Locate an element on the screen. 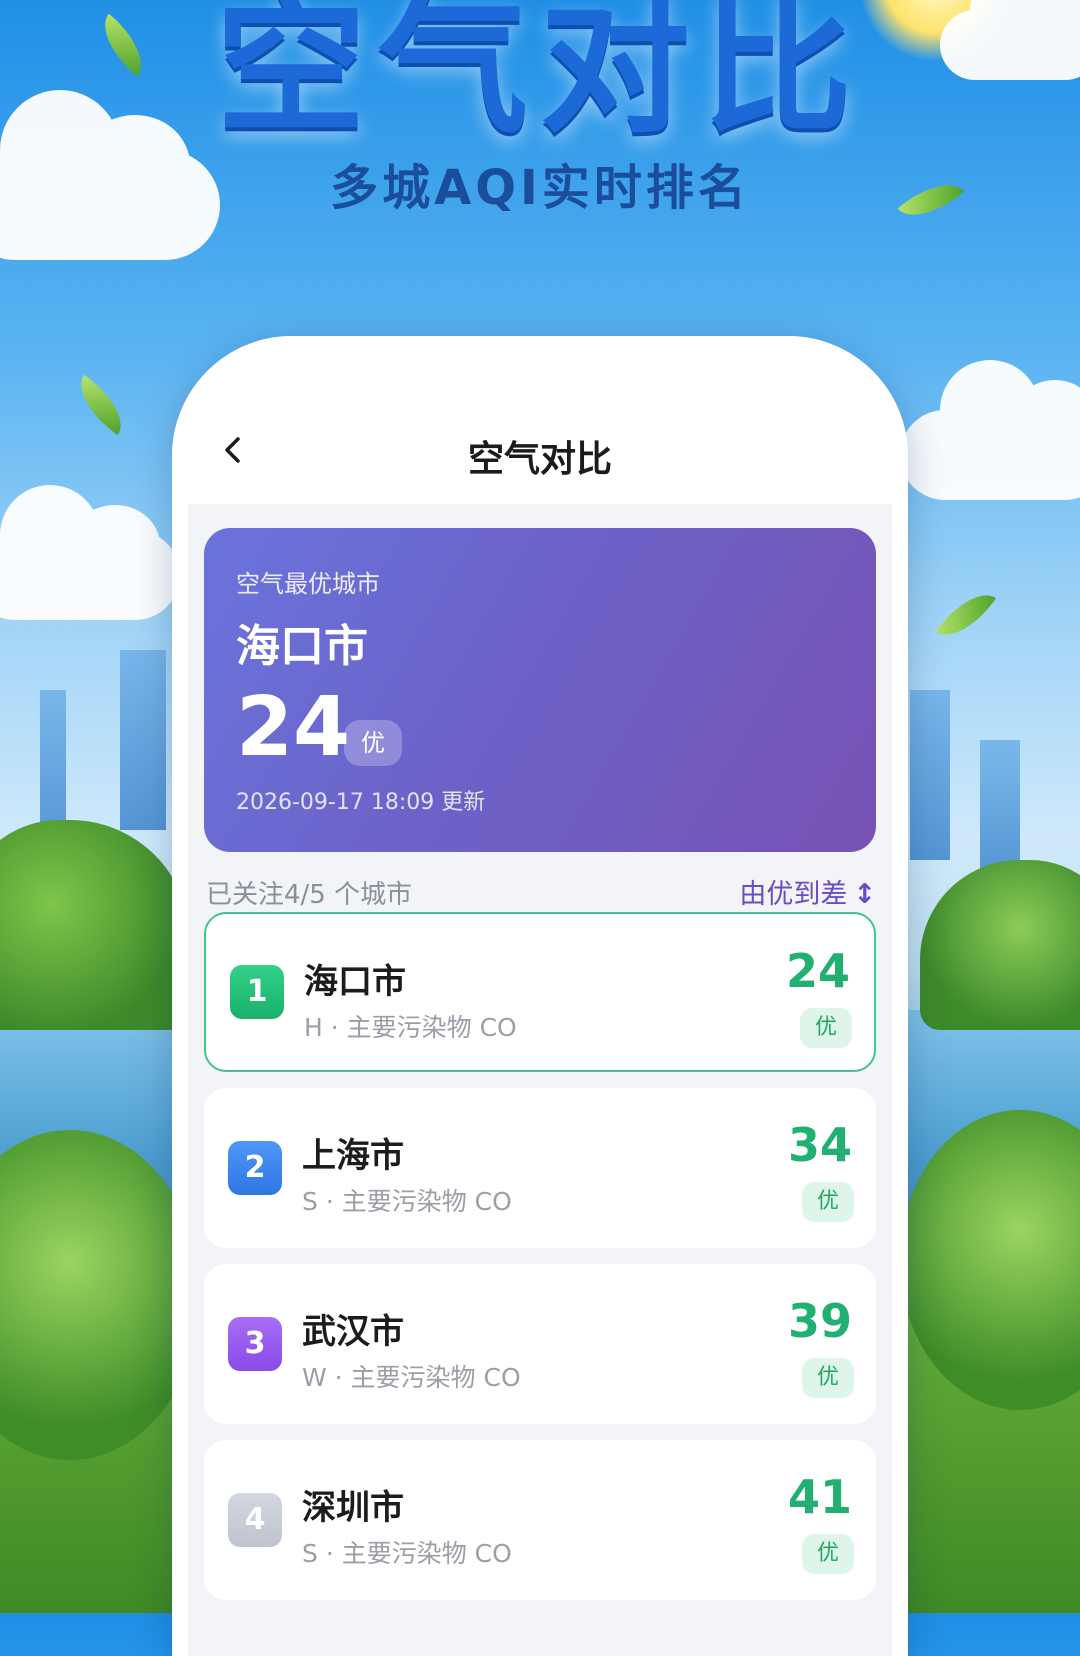  city-aqi: 34 is located at coordinates (819, 1145).